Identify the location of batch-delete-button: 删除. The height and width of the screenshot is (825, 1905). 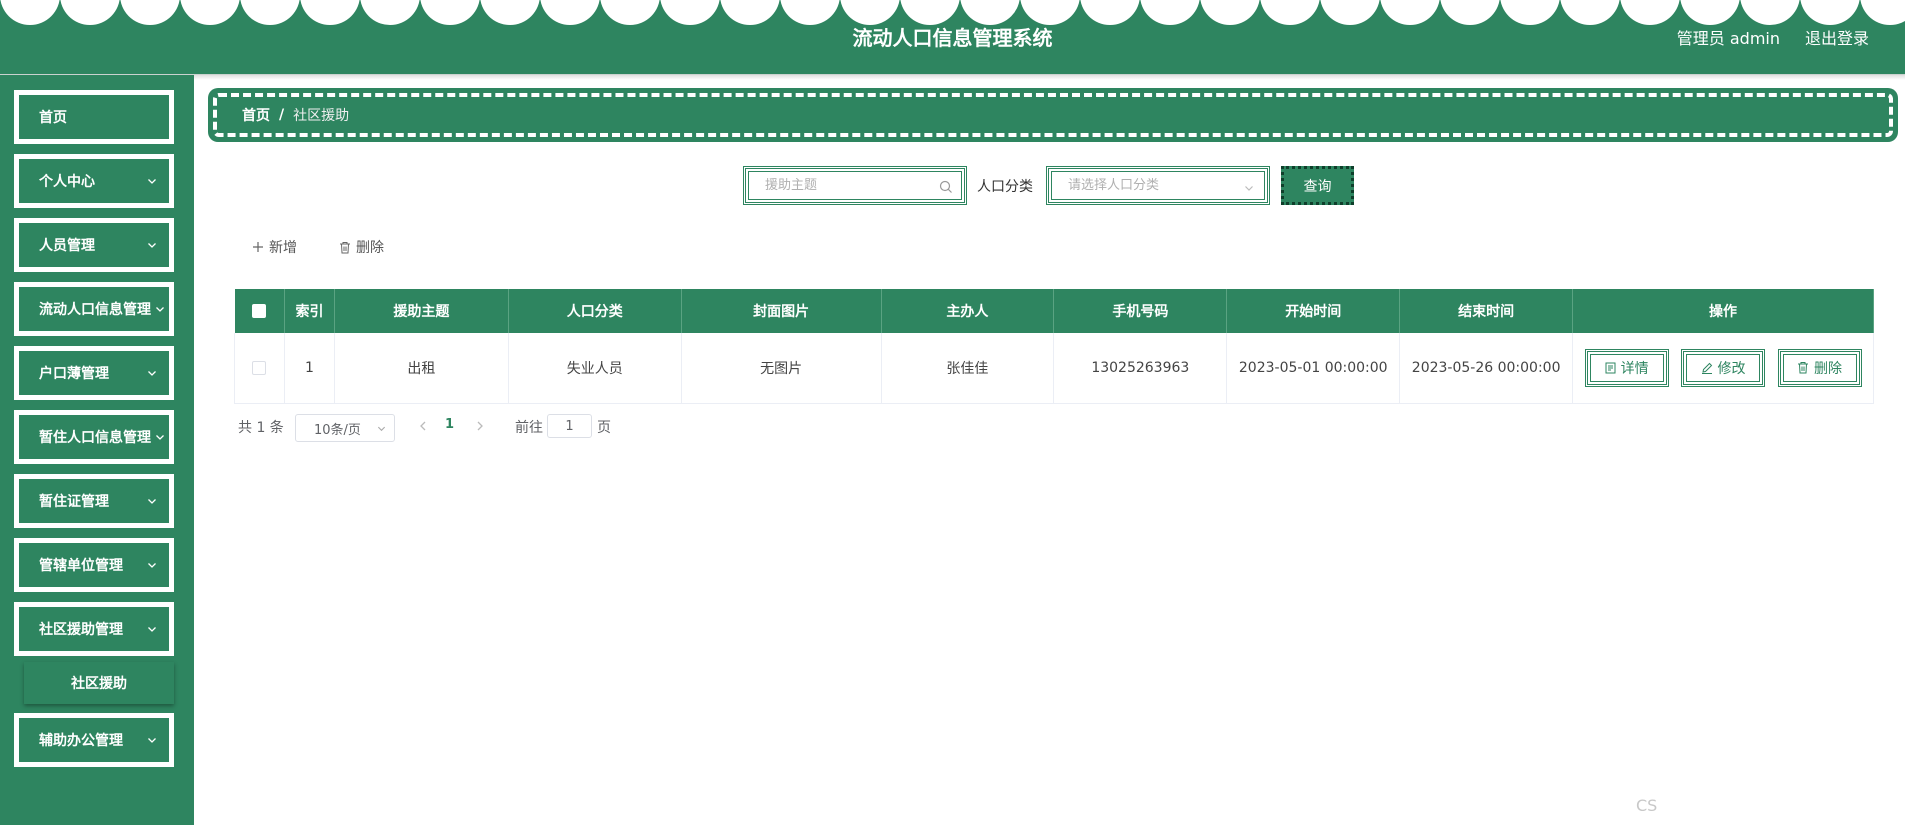
(361, 247).